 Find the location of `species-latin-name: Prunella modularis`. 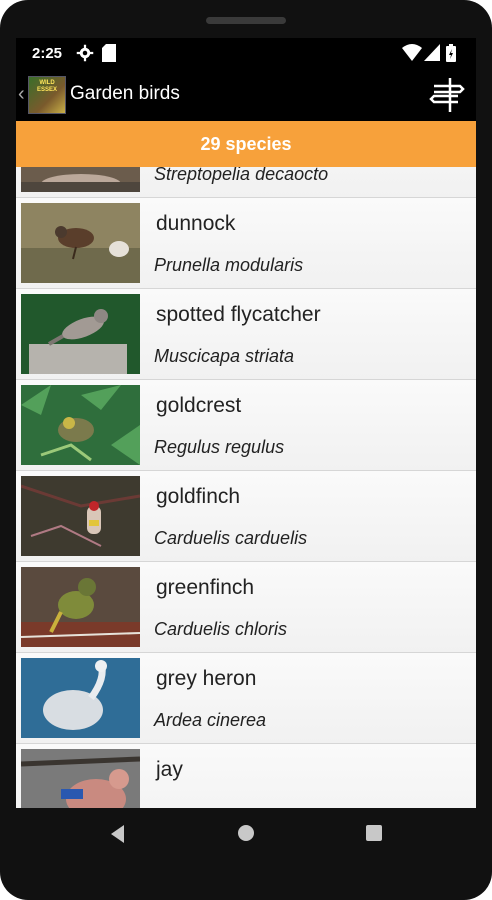

species-latin-name: Prunella modularis is located at coordinates (229, 265).